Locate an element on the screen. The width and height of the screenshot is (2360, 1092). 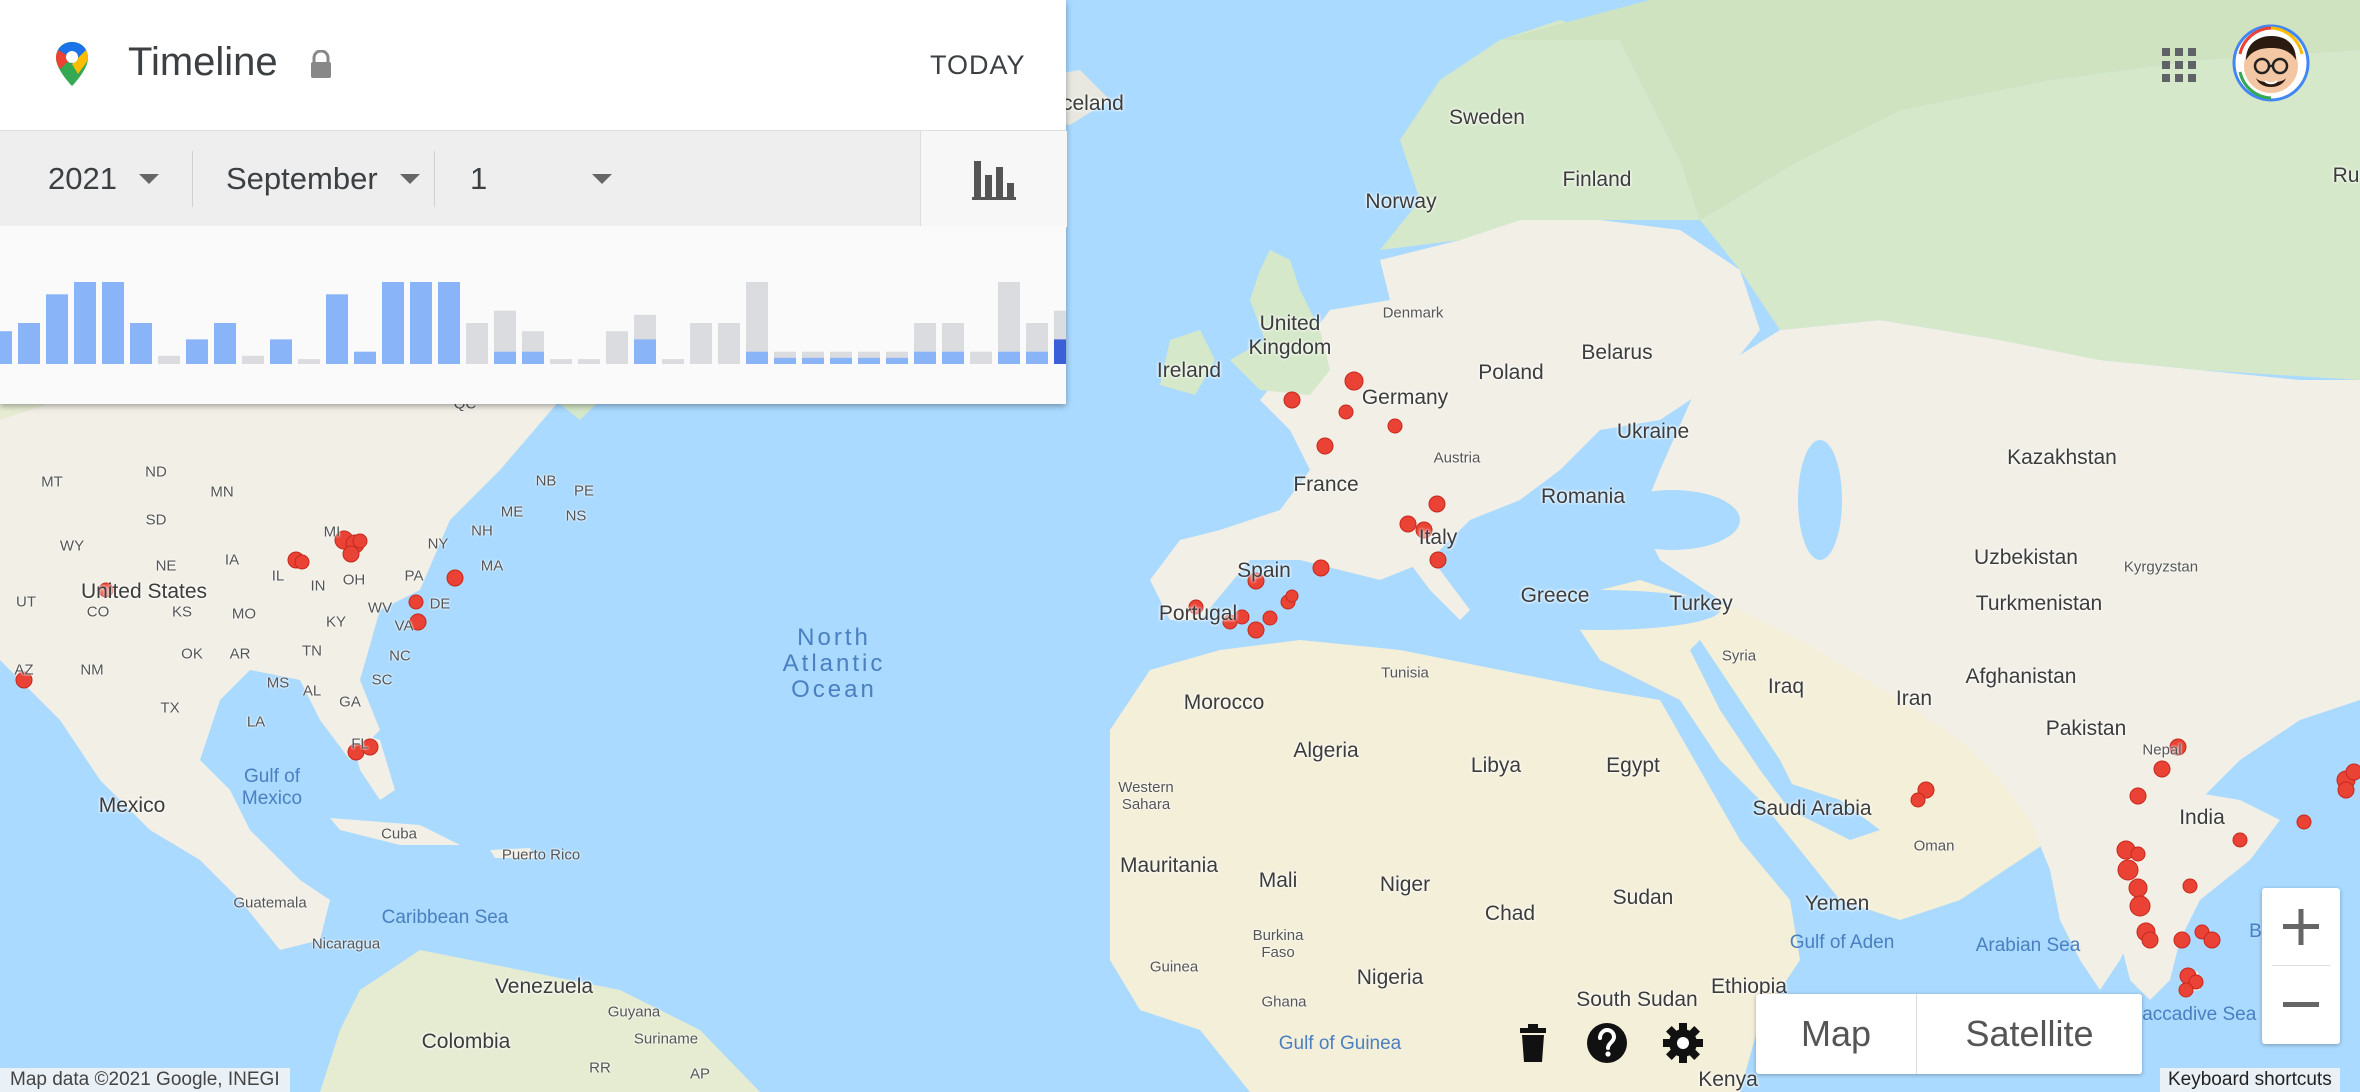
map-label: Niger is located at coordinates (1405, 884).